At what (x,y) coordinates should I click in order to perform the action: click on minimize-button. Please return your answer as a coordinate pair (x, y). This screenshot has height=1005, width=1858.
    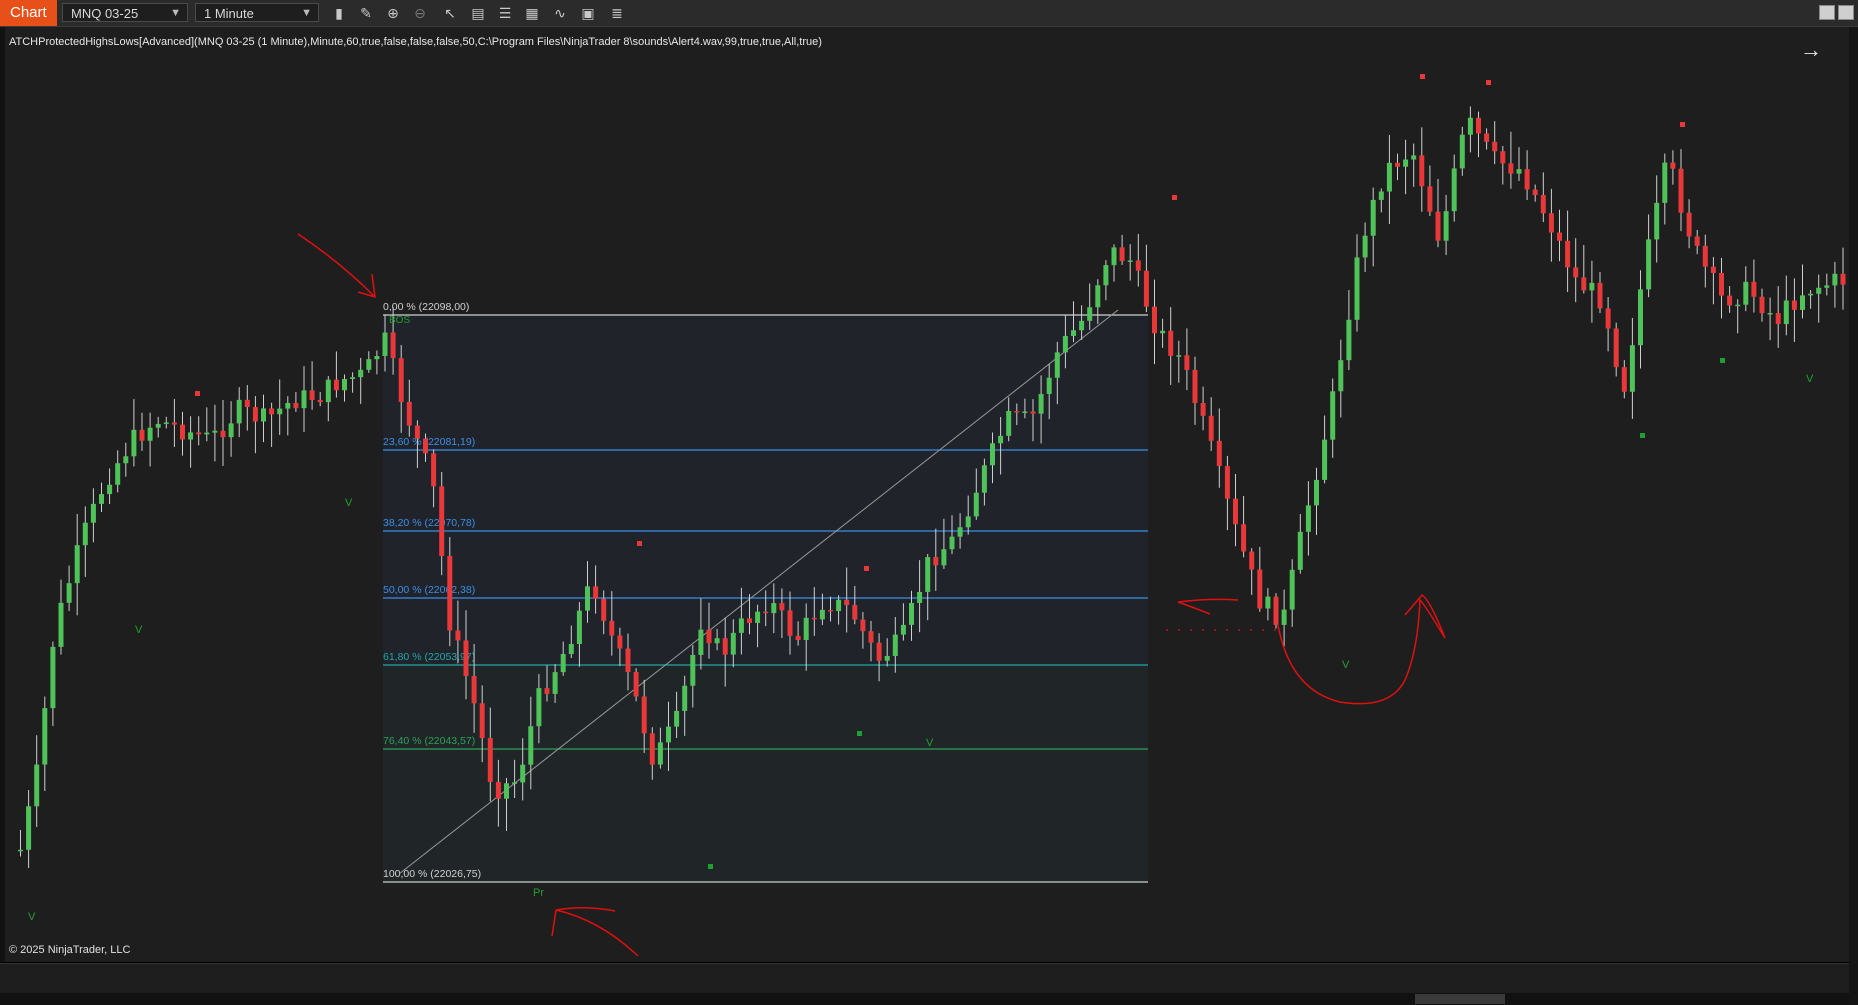
    Looking at the image, I should click on (1827, 12).